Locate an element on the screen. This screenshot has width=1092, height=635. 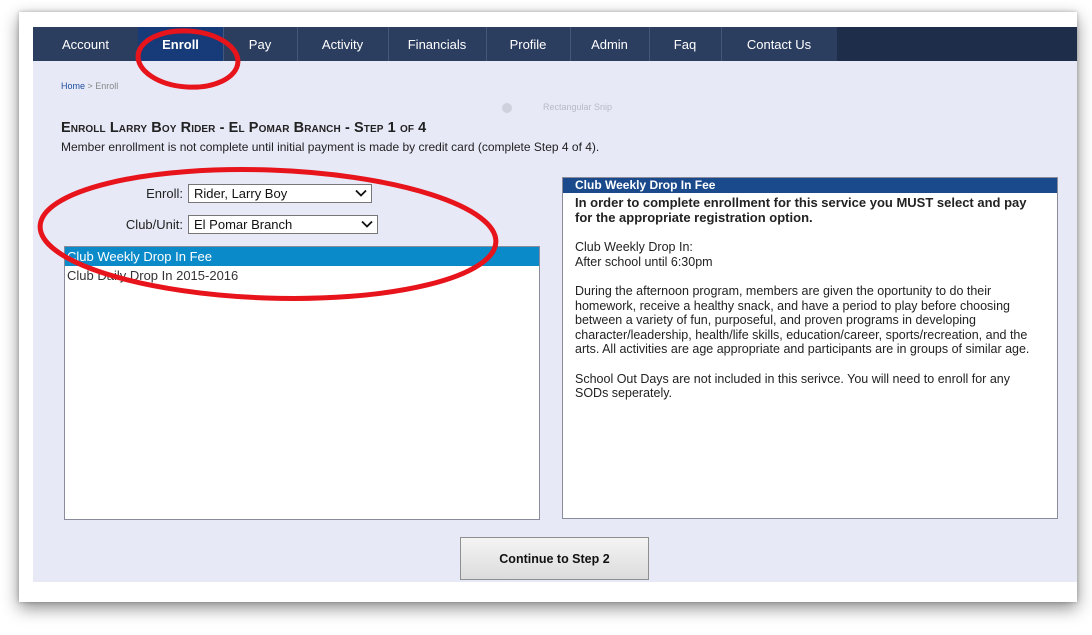
enroll-member-value: Rider, Larry Boy is located at coordinates (241, 193).